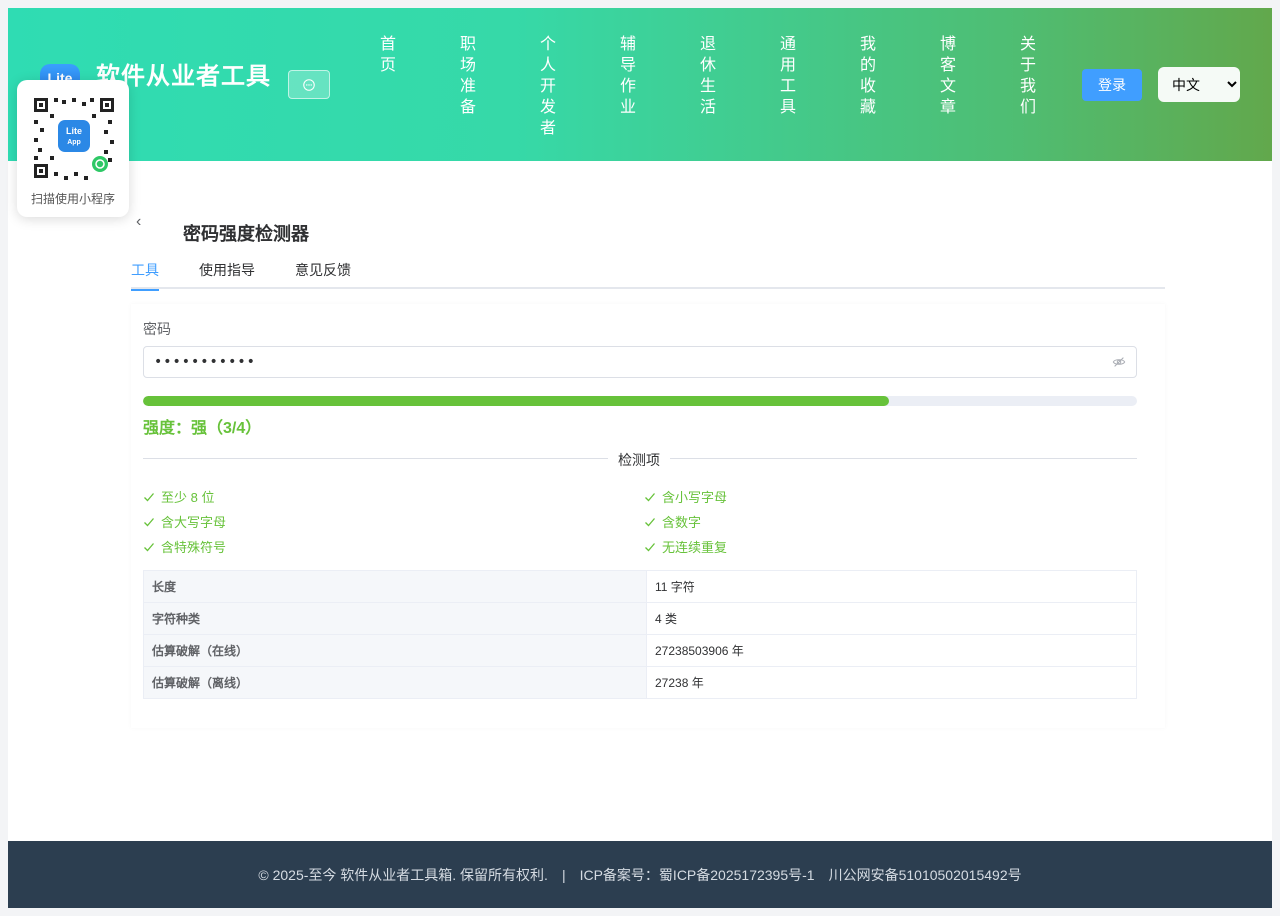  What do you see at coordinates (227, 274) in the screenshot?
I see `tab-guide: 使用指导` at bounding box center [227, 274].